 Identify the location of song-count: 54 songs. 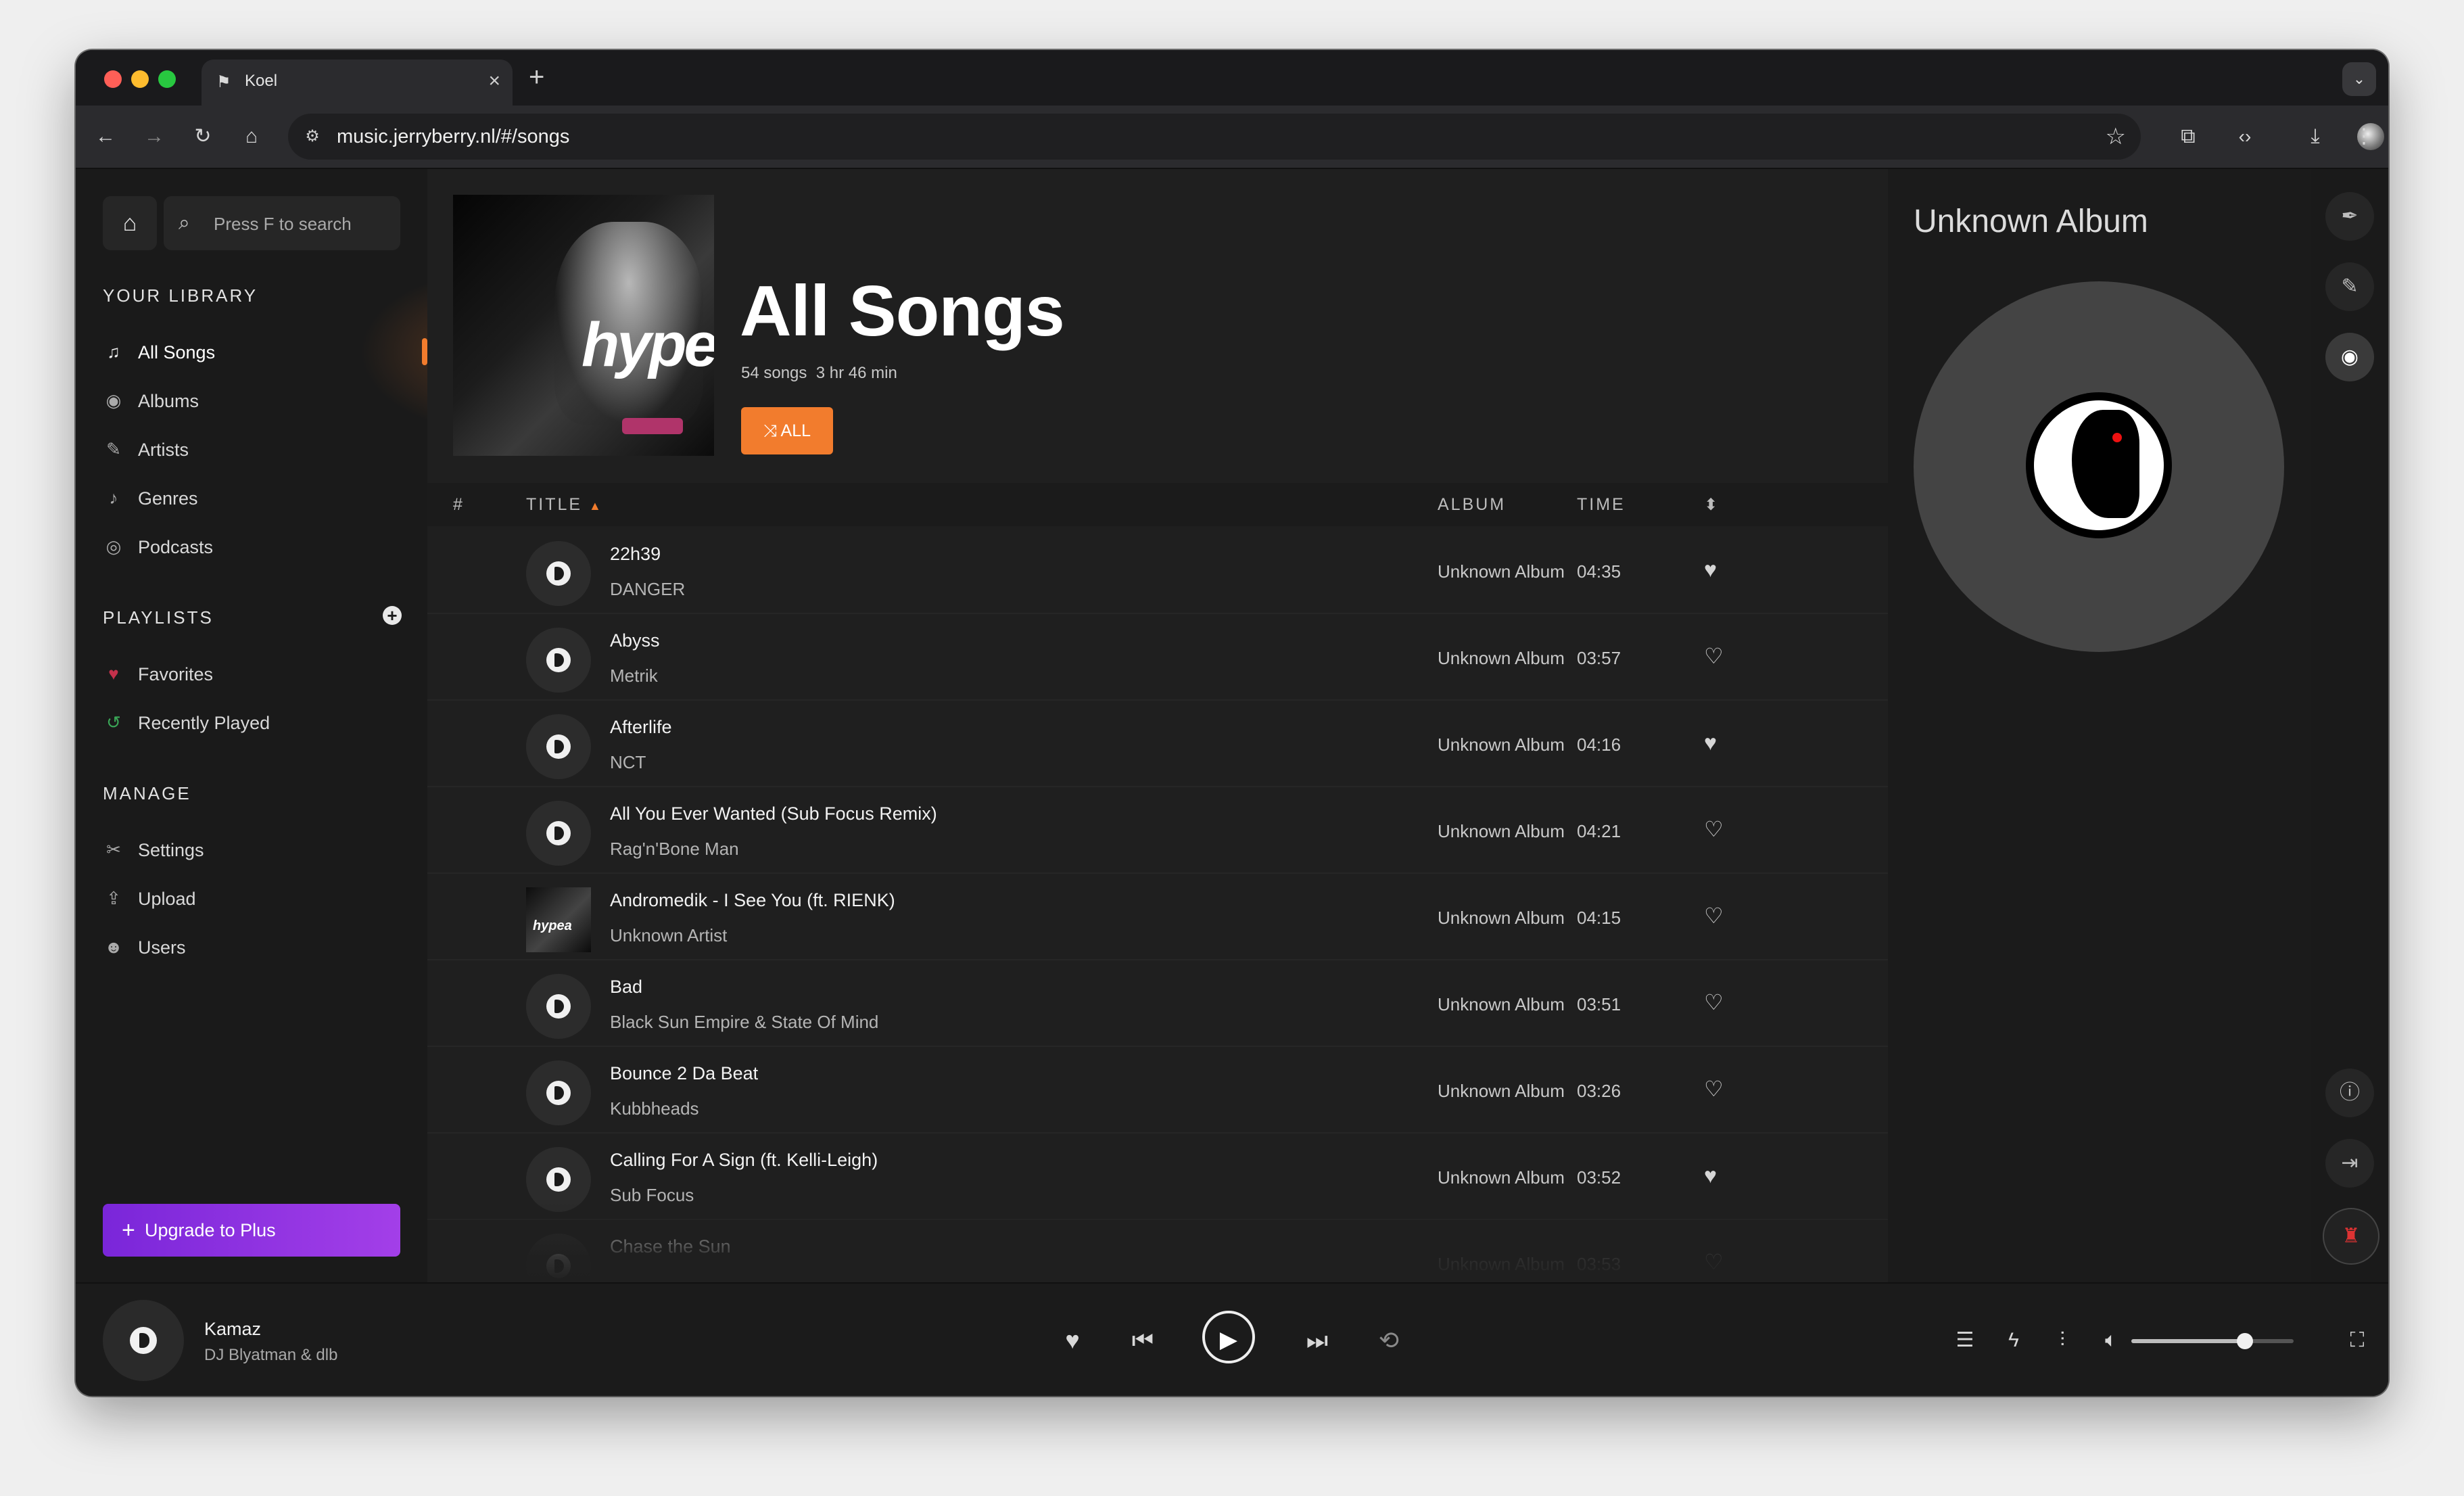
(774, 373).